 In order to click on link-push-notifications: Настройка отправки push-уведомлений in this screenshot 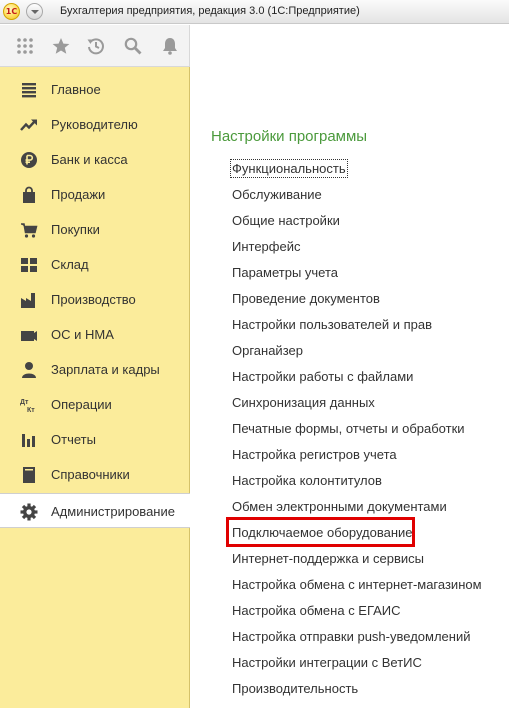, I will do `click(351, 636)`.